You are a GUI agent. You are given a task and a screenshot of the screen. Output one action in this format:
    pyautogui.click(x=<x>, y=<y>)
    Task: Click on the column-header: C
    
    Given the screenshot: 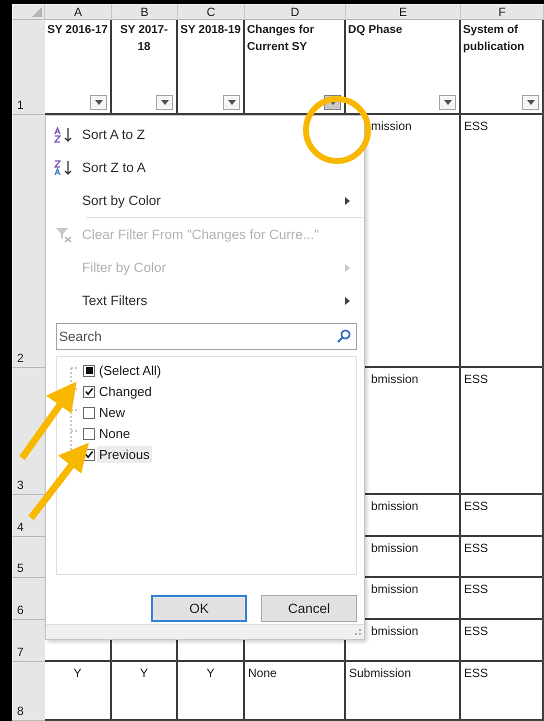 What is the action you would take?
    pyautogui.click(x=211, y=12)
    